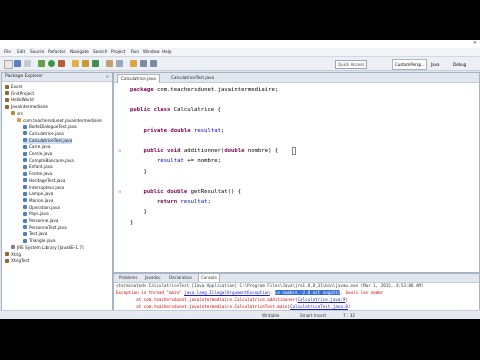 The width and height of the screenshot is (480, 360). What do you see at coordinates (57, 77) in the screenshot?
I see `package-explorer-tab: Package Explorer ×` at bounding box center [57, 77].